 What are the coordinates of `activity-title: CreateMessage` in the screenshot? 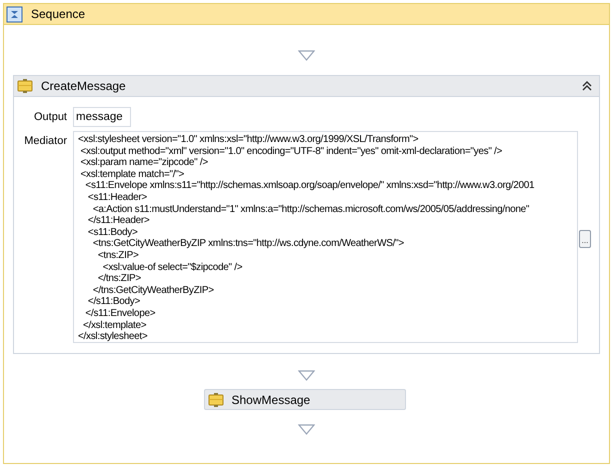 It's located at (84, 86).